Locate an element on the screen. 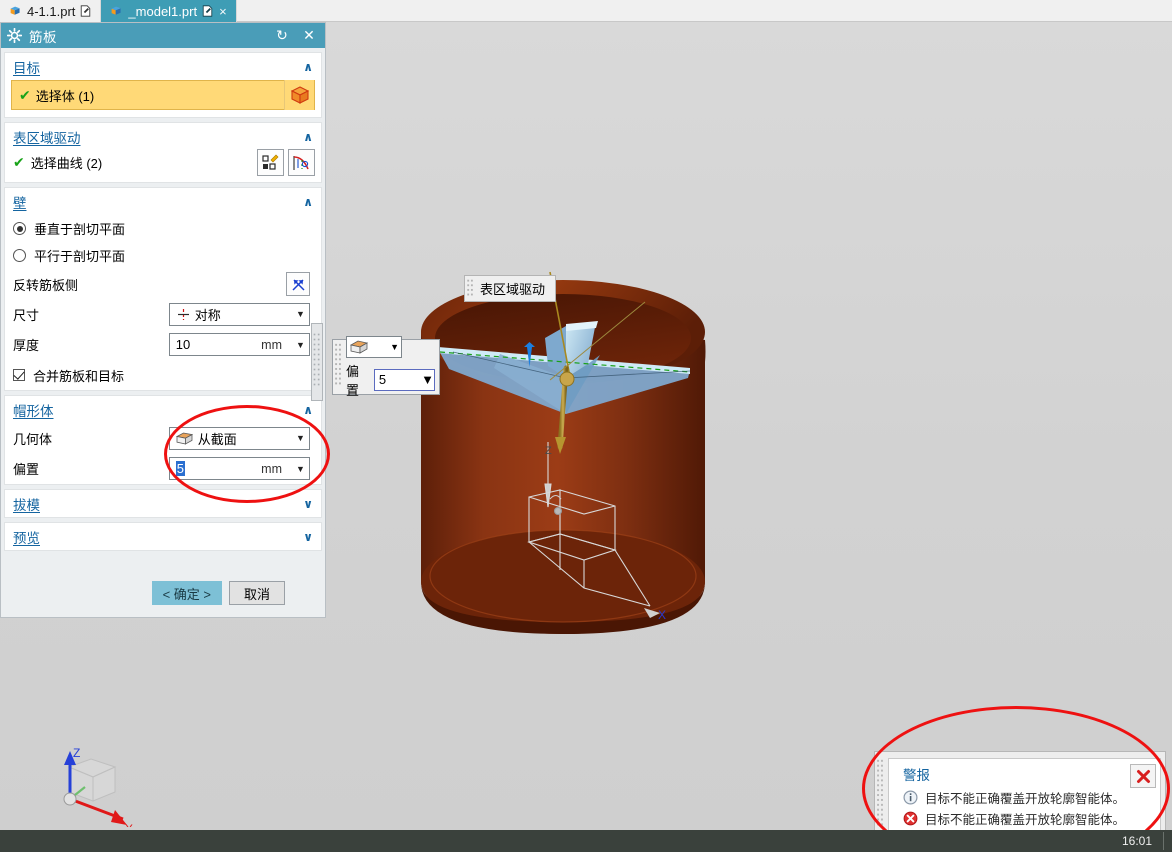 The image size is (1172, 852). alert-panel: 警报 目标不能正确覆盖开放轮廓智能体。 目标不能正确覆盖开放轮廓智能体。 is located at coordinates (1020, 790).